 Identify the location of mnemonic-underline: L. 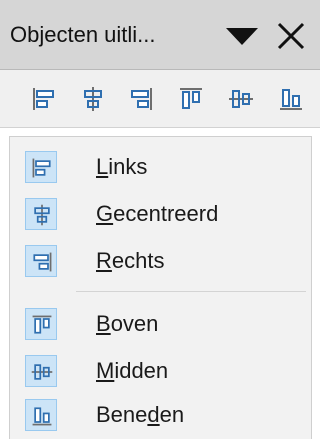
(102, 166).